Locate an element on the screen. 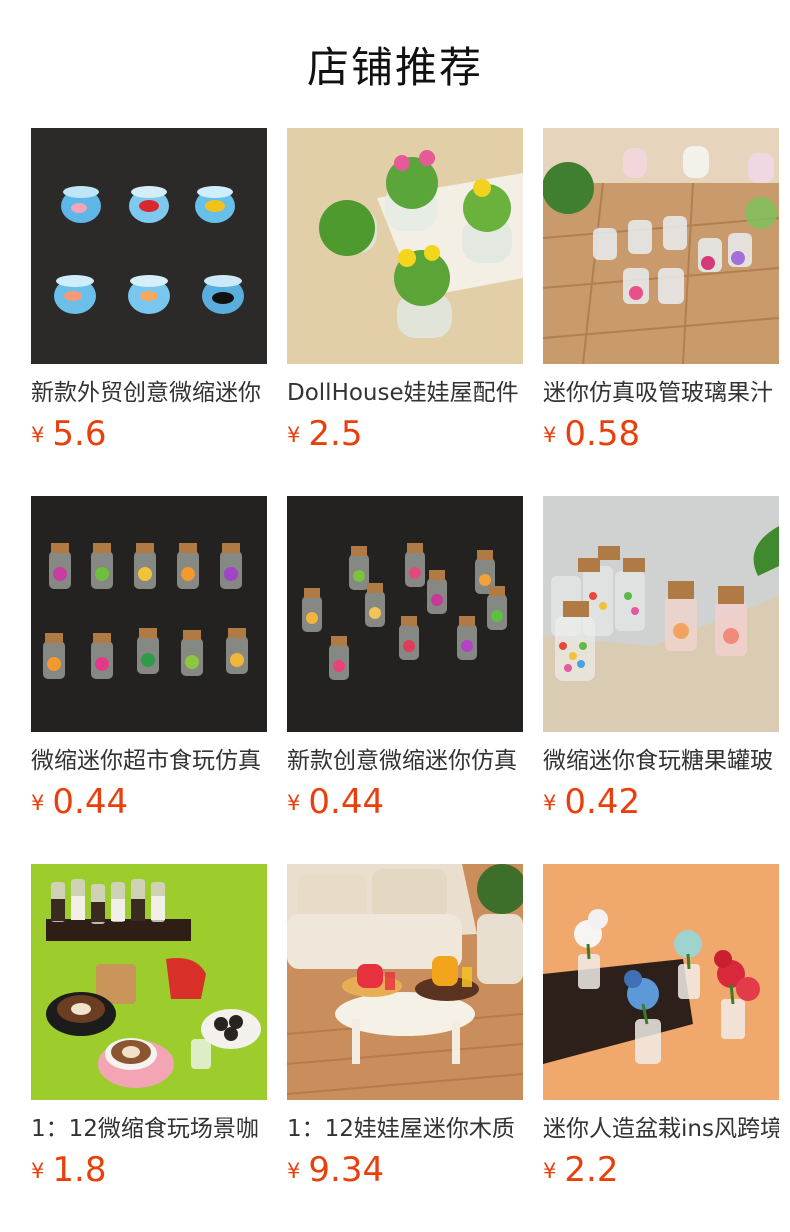  page-header: 店铺推荐 is located at coordinates (395, 64).